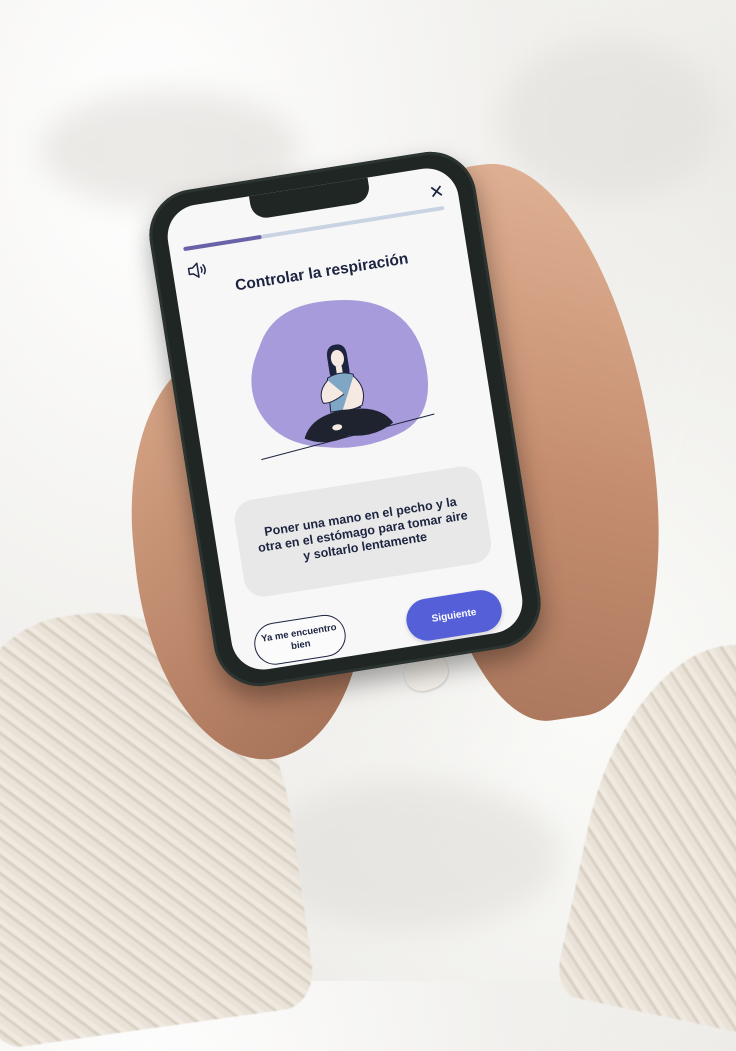 The height and width of the screenshot is (1051, 736). Describe the element at coordinates (198, 270) in the screenshot. I see `speaker-icon` at that location.